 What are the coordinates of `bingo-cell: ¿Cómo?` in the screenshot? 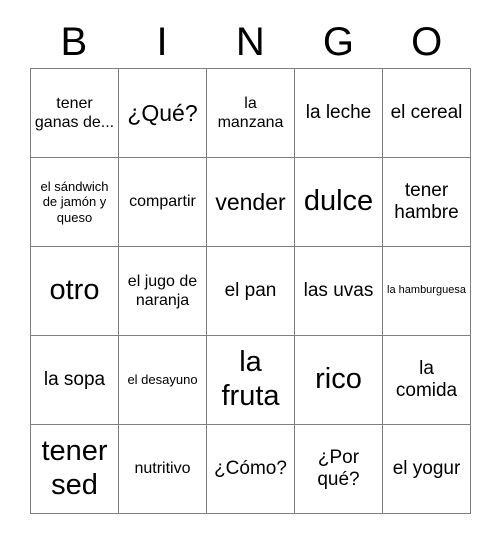 It's located at (251, 469).